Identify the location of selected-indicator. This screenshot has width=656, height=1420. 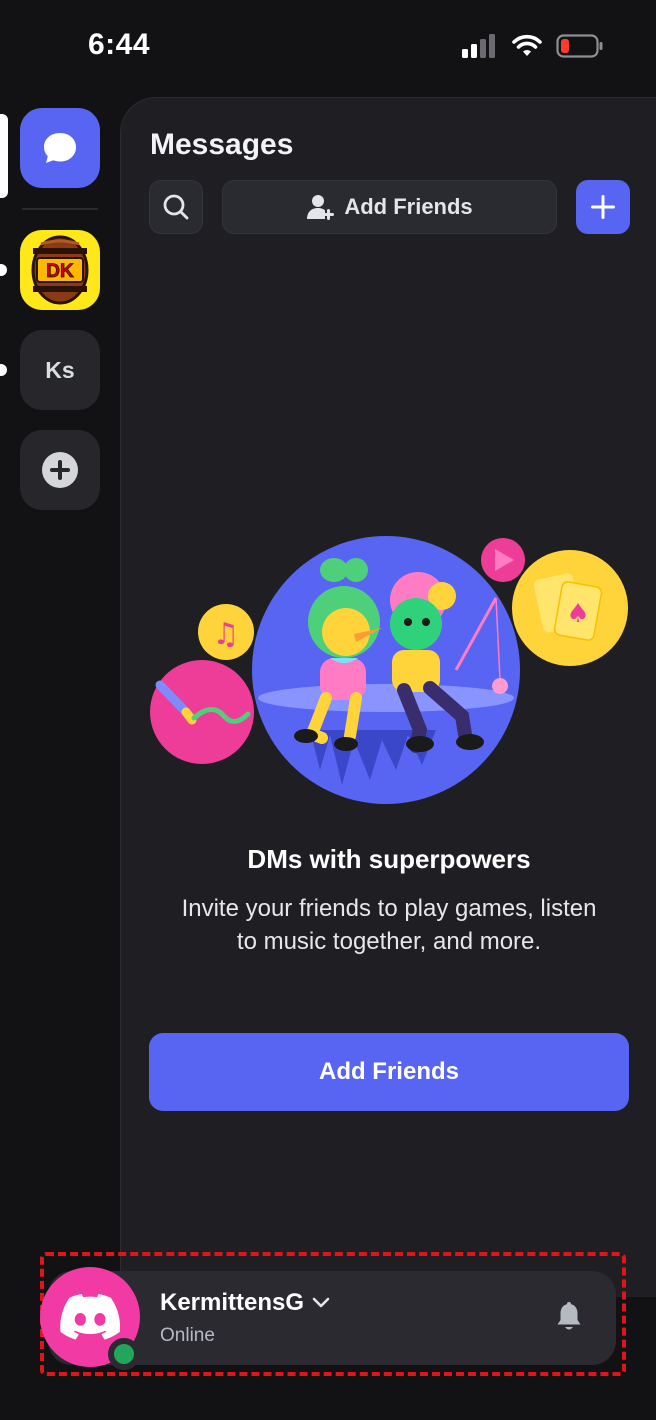
(4, 156).